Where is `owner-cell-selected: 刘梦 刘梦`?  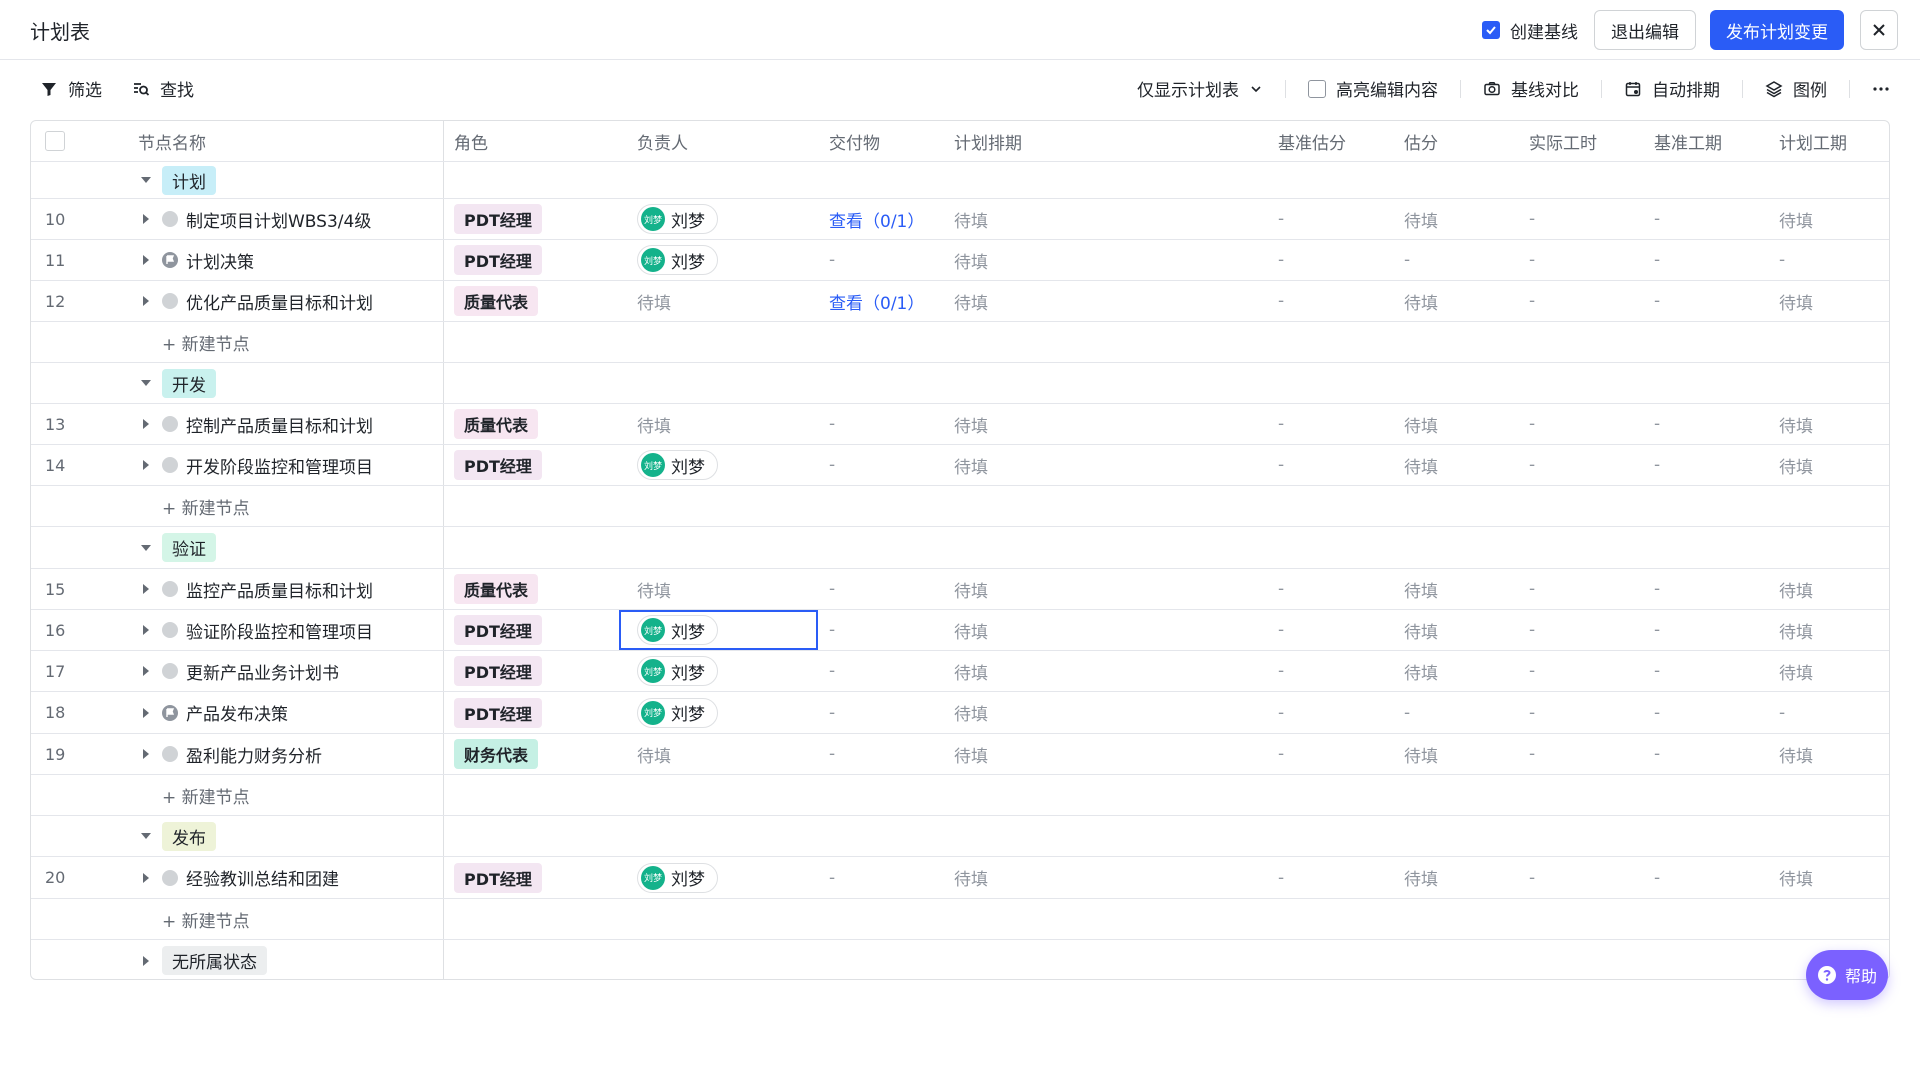
owner-cell-selected: 刘梦 刘梦 is located at coordinates (718, 630).